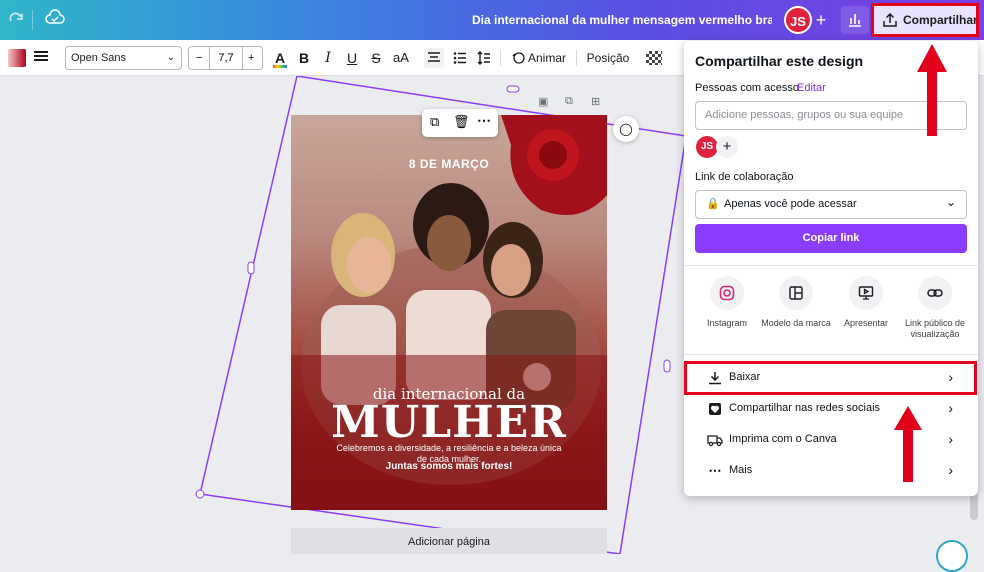 The height and width of the screenshot is (572, 984). I want to click on font-family-select: Open Sans ⌄, so click(123, 58).